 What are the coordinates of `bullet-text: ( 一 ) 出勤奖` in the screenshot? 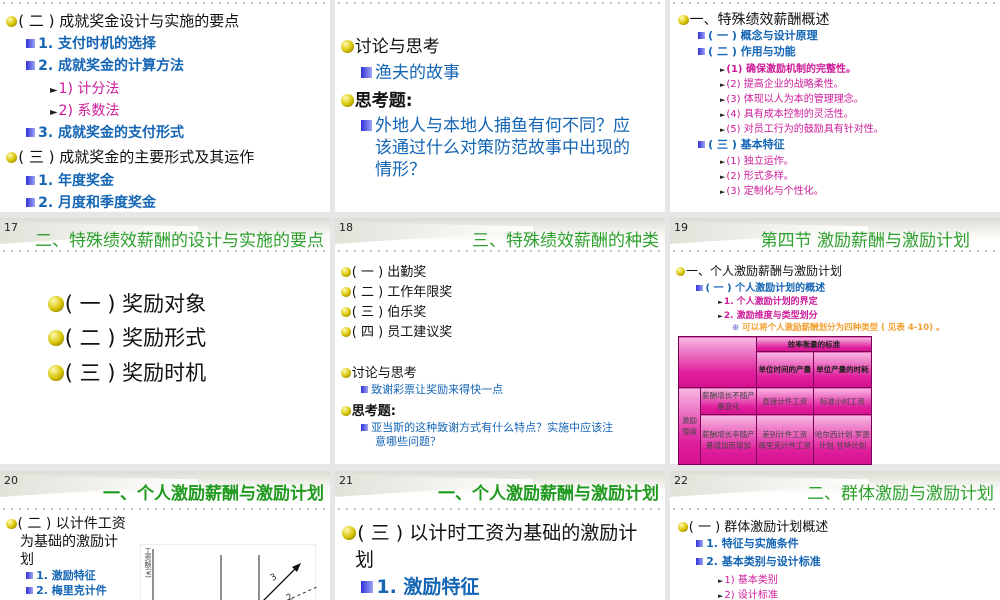 It's located at (389, 272).